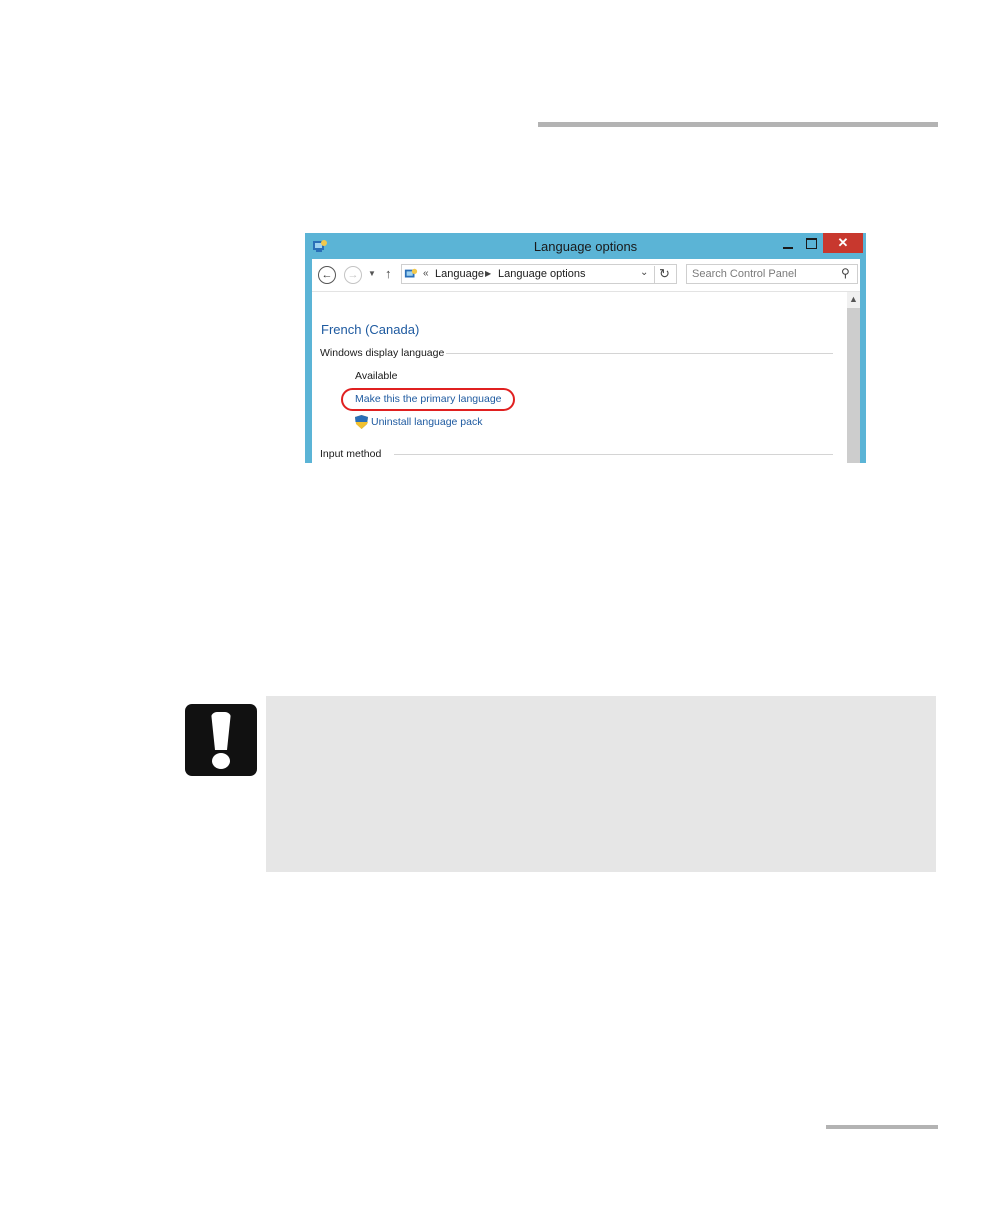  I want to click on title-bar: Language options ✕, so click(585, 246).